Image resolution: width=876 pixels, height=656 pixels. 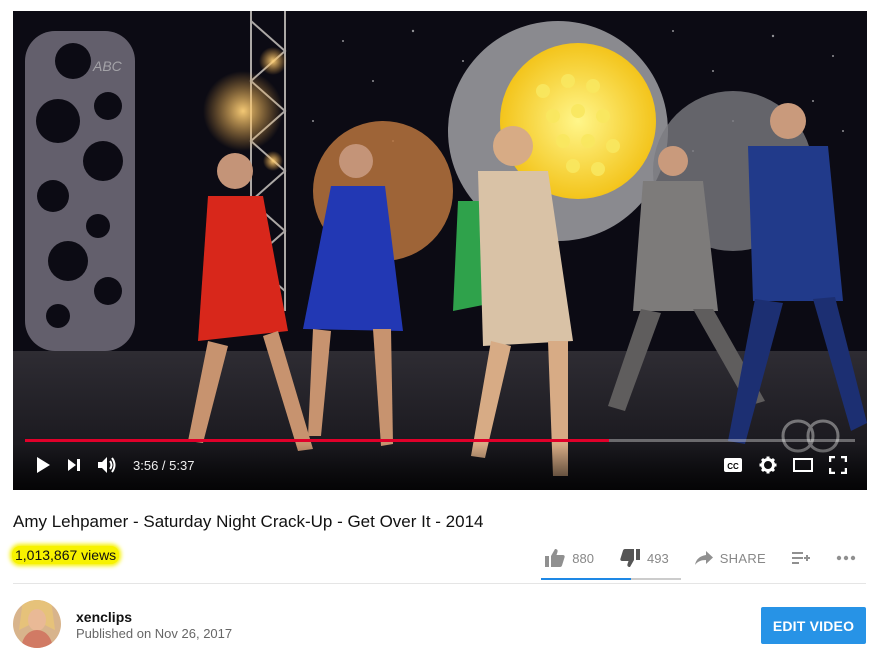 I want to click on progress-played, so click(x=317, y=440).